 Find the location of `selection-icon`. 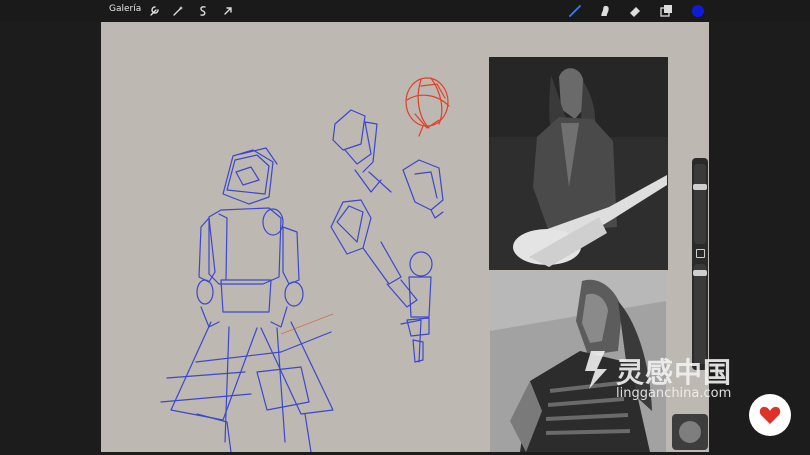

selection-icon is located at coordinates (203, 11).